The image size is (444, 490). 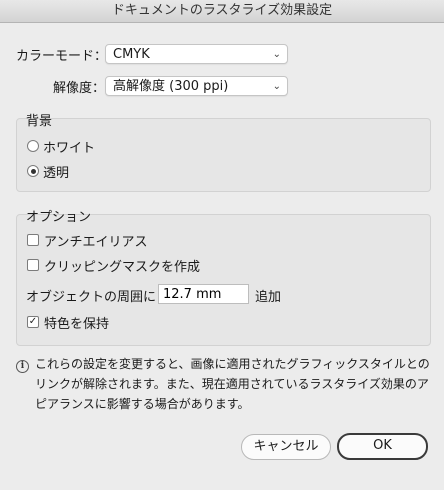 I want to click on clipping-mask-label: クリッピングマスクを作成, so click(x=122, y=265).